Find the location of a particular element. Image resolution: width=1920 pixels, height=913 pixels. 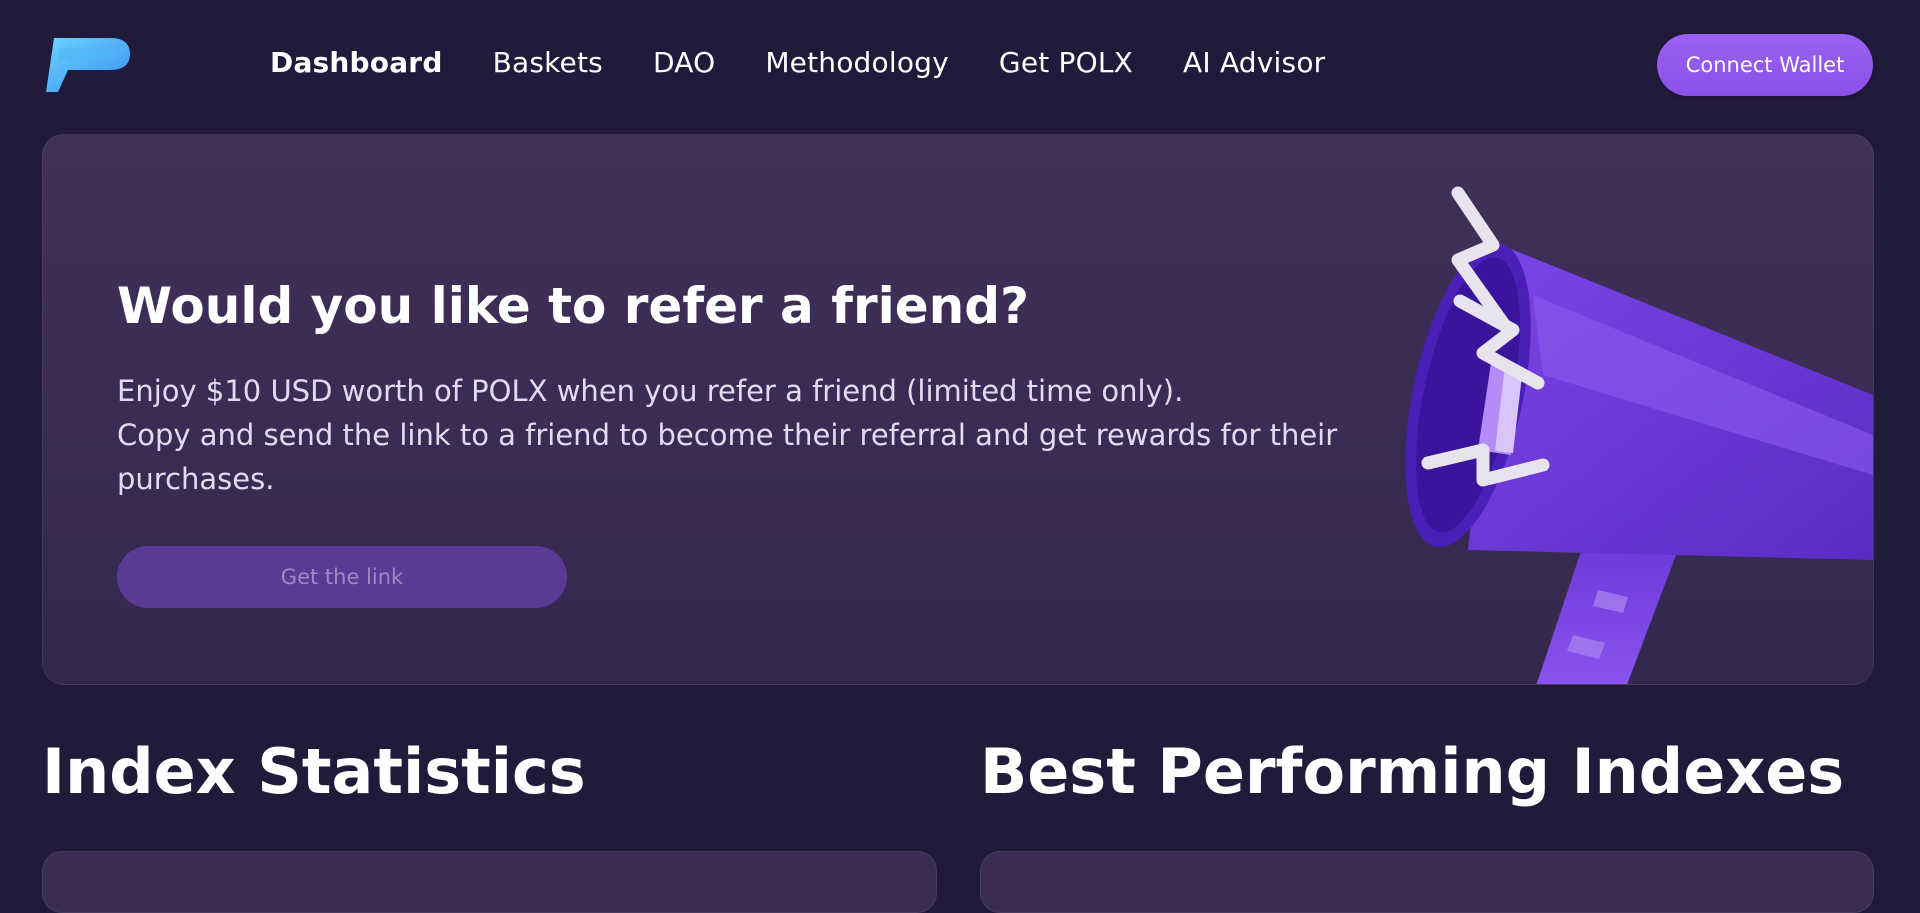

nav-dashboard: Dashboard is located at coordinates (356, 62).